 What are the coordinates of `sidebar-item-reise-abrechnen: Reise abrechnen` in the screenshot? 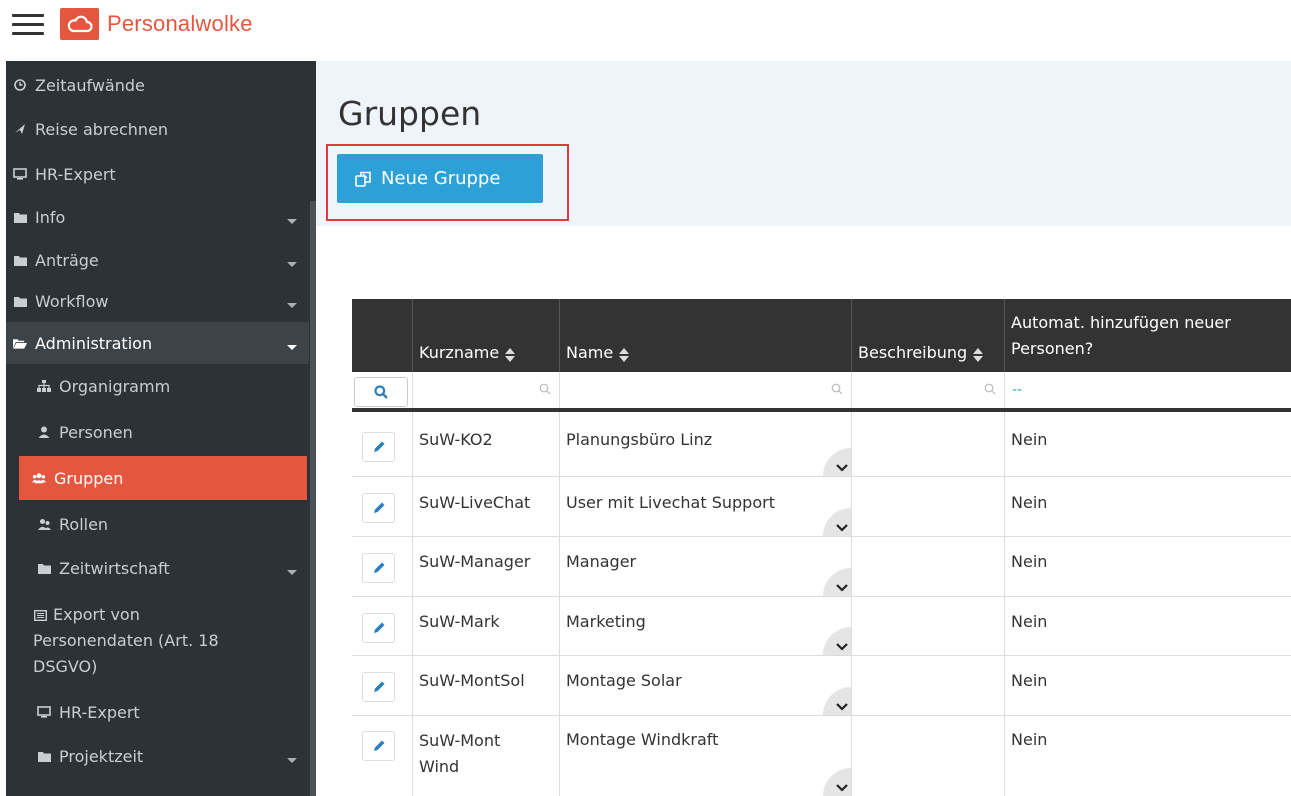 It's located at (157, 129).